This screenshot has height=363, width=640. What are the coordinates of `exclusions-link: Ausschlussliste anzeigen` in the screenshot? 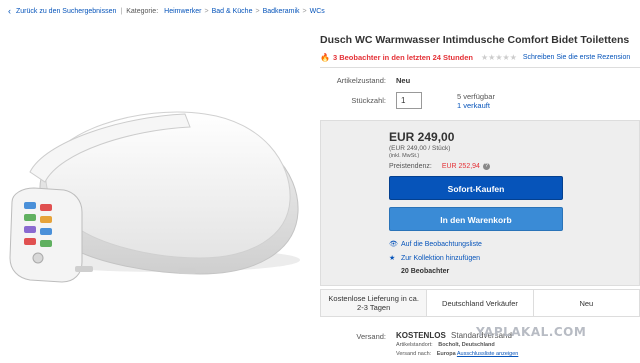 It's located at (487, 354).